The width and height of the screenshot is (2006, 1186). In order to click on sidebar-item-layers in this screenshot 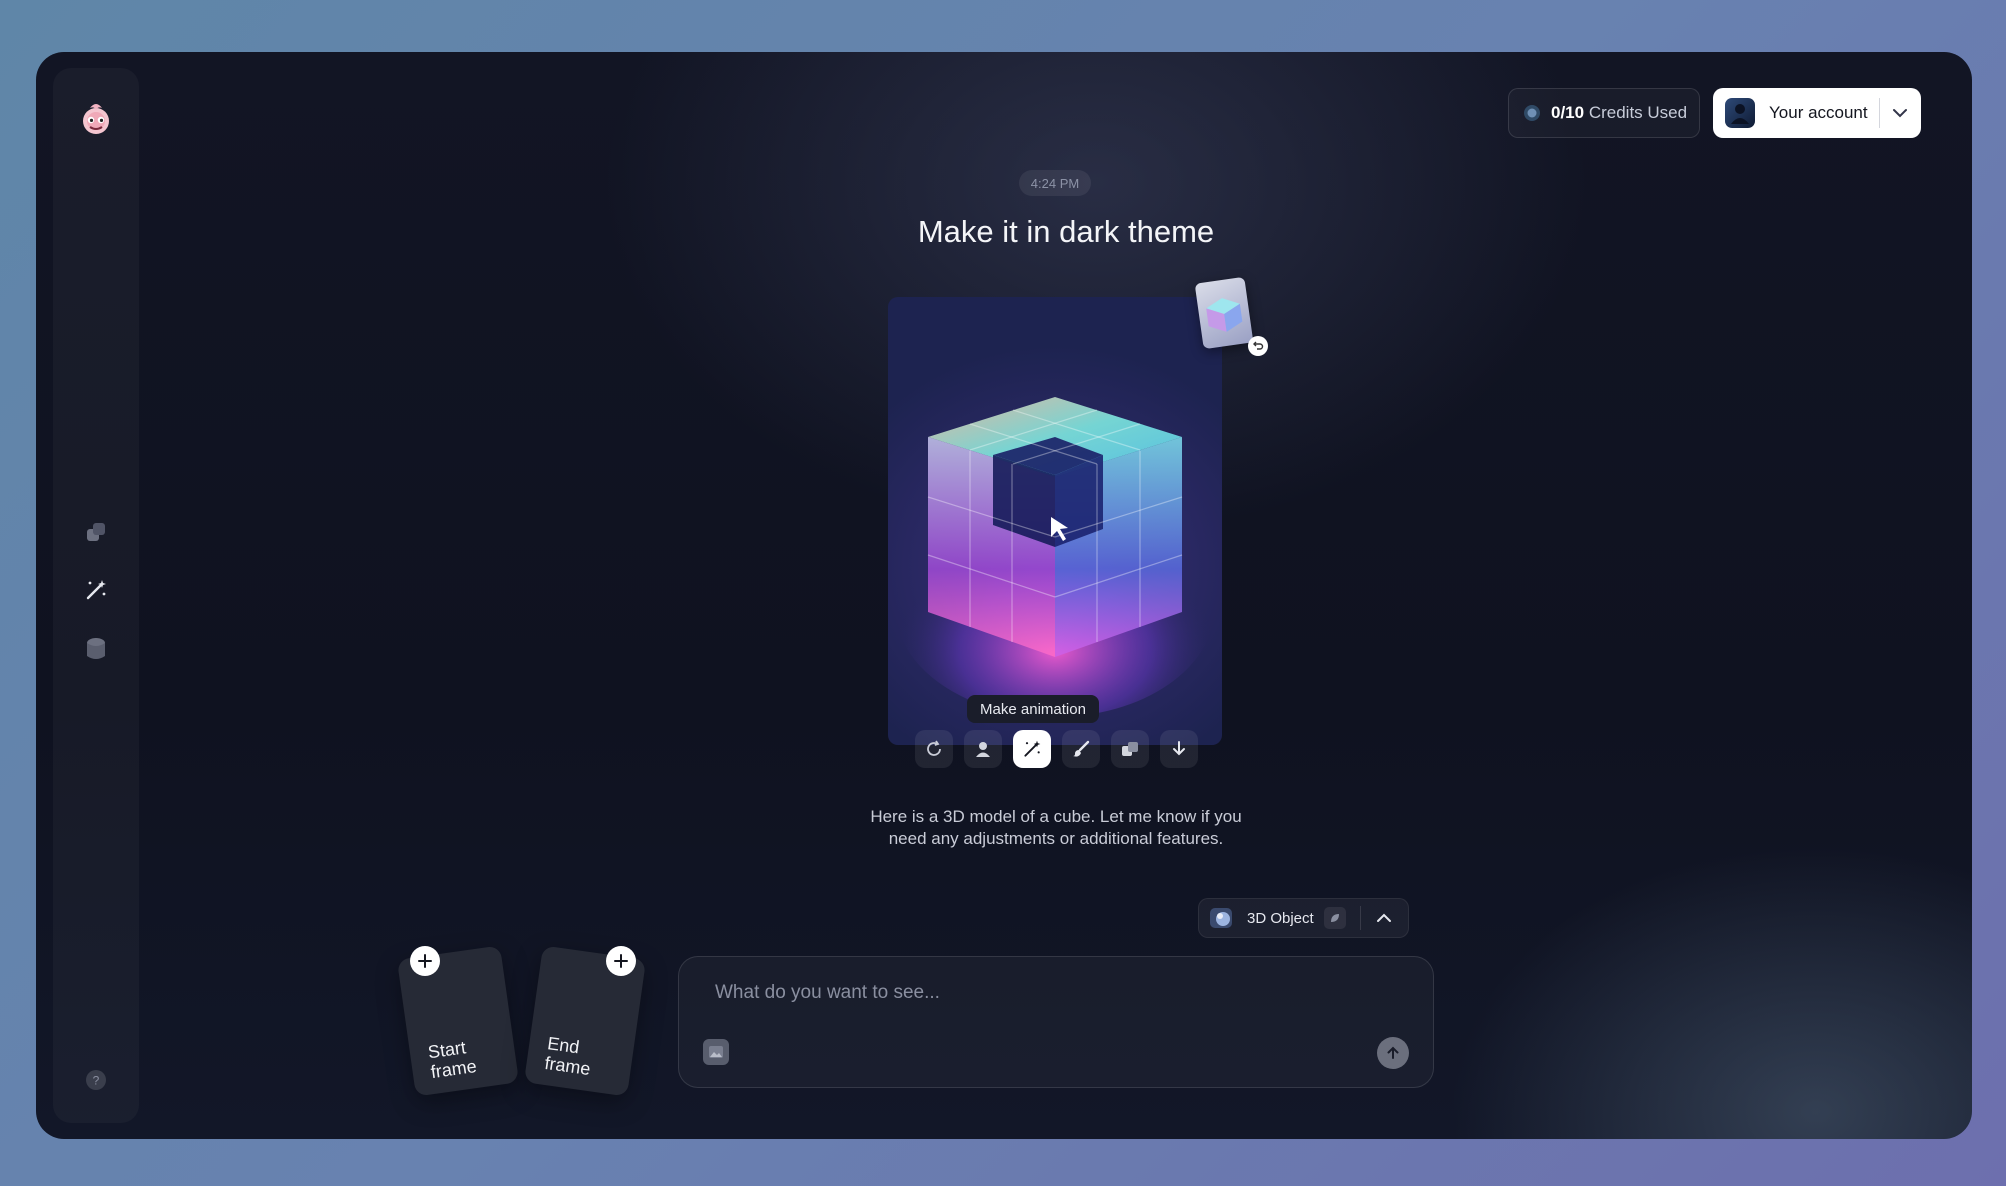, I will do `click(96, 532)`.